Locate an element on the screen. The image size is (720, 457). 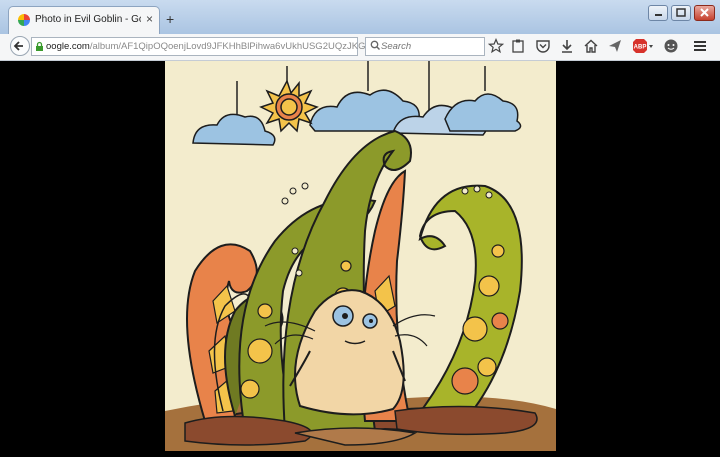
minimize-icon is located at coordinates (658, 15).